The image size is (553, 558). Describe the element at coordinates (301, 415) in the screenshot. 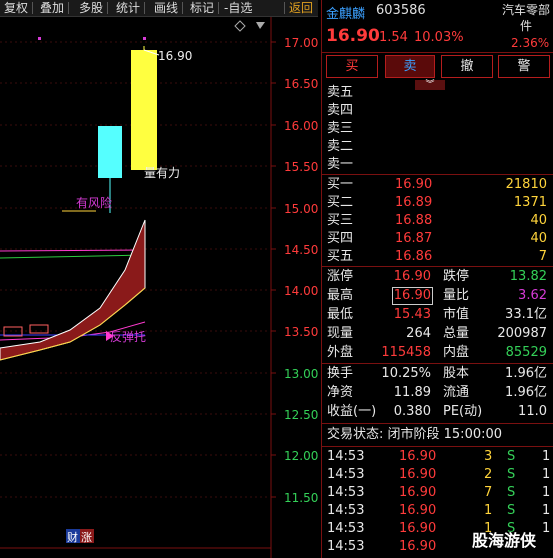

I see `axis-label: 12.50` at that location.